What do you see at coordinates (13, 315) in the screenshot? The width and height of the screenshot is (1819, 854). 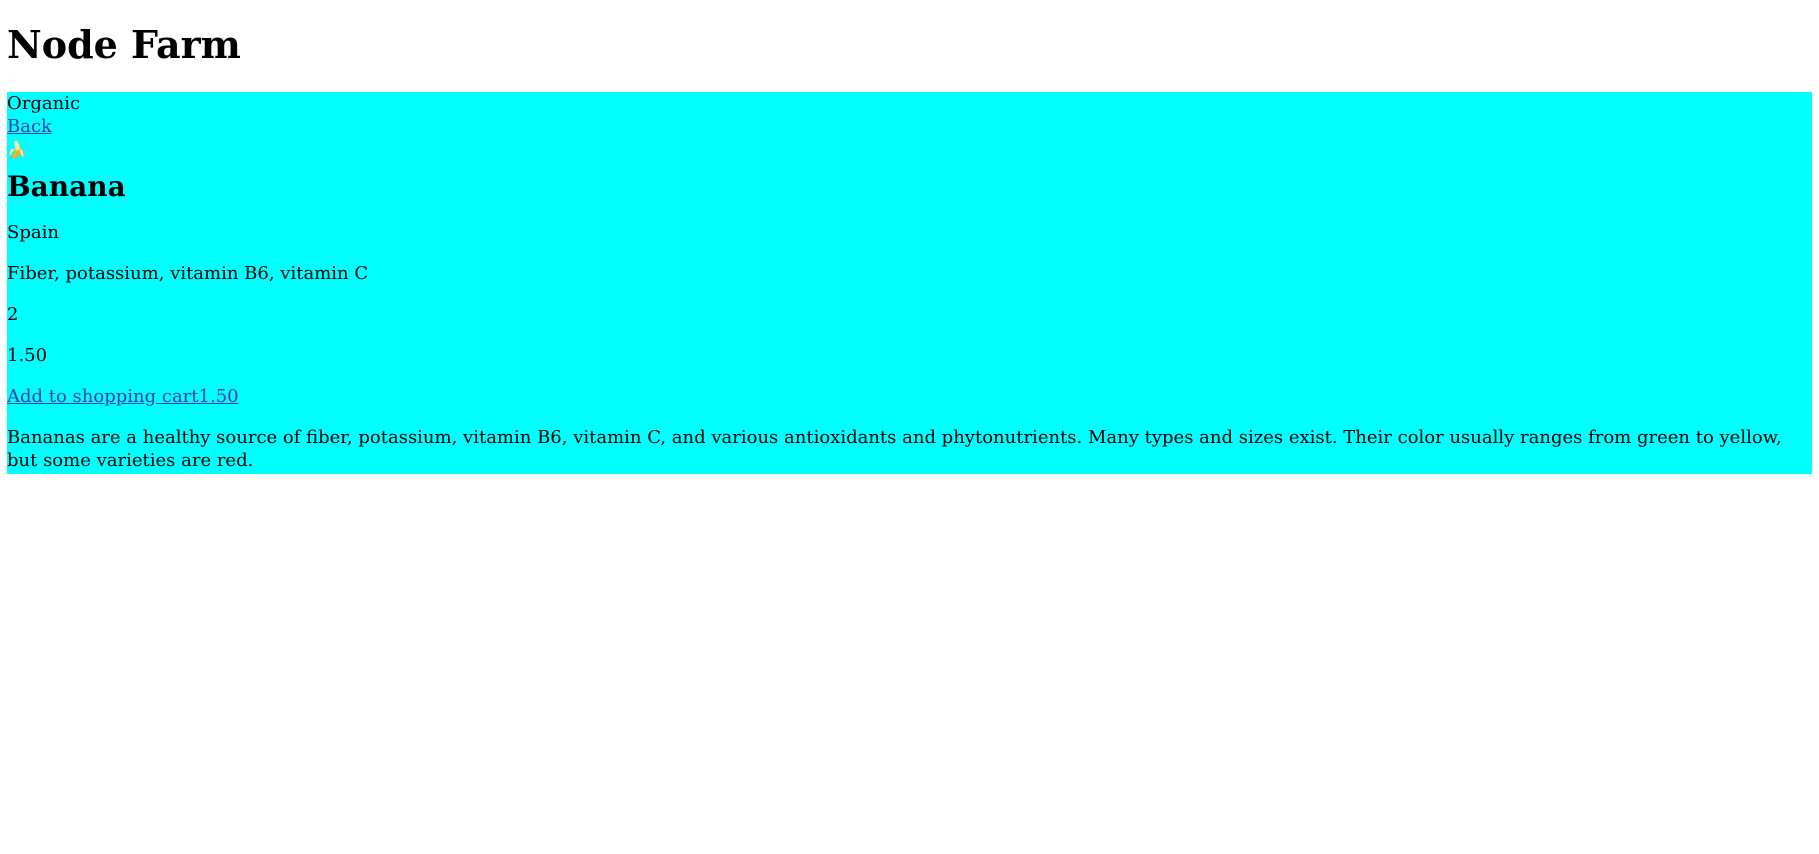 I see `product-quantity: 2` at bounding box center [13, 315].